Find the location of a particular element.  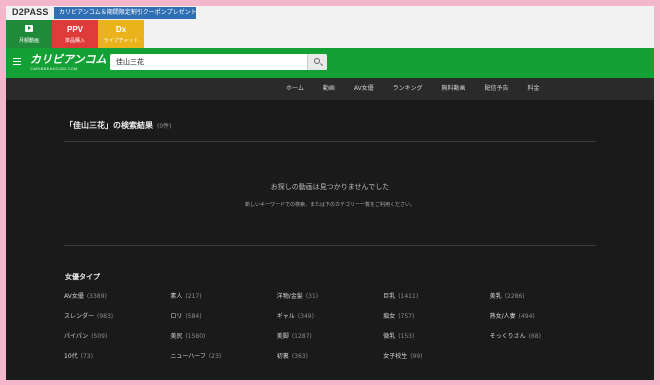

nav-actresses: AV女優 is located at coordinates (364, 89).